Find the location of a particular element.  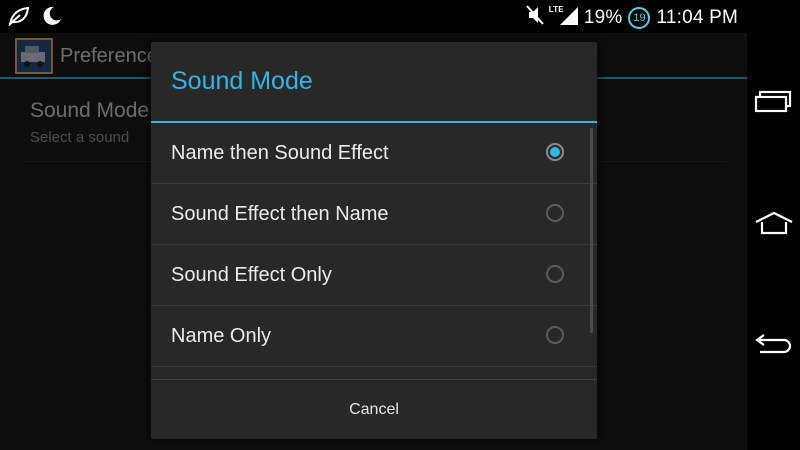

back-icon is located at coordinates (774, 345).